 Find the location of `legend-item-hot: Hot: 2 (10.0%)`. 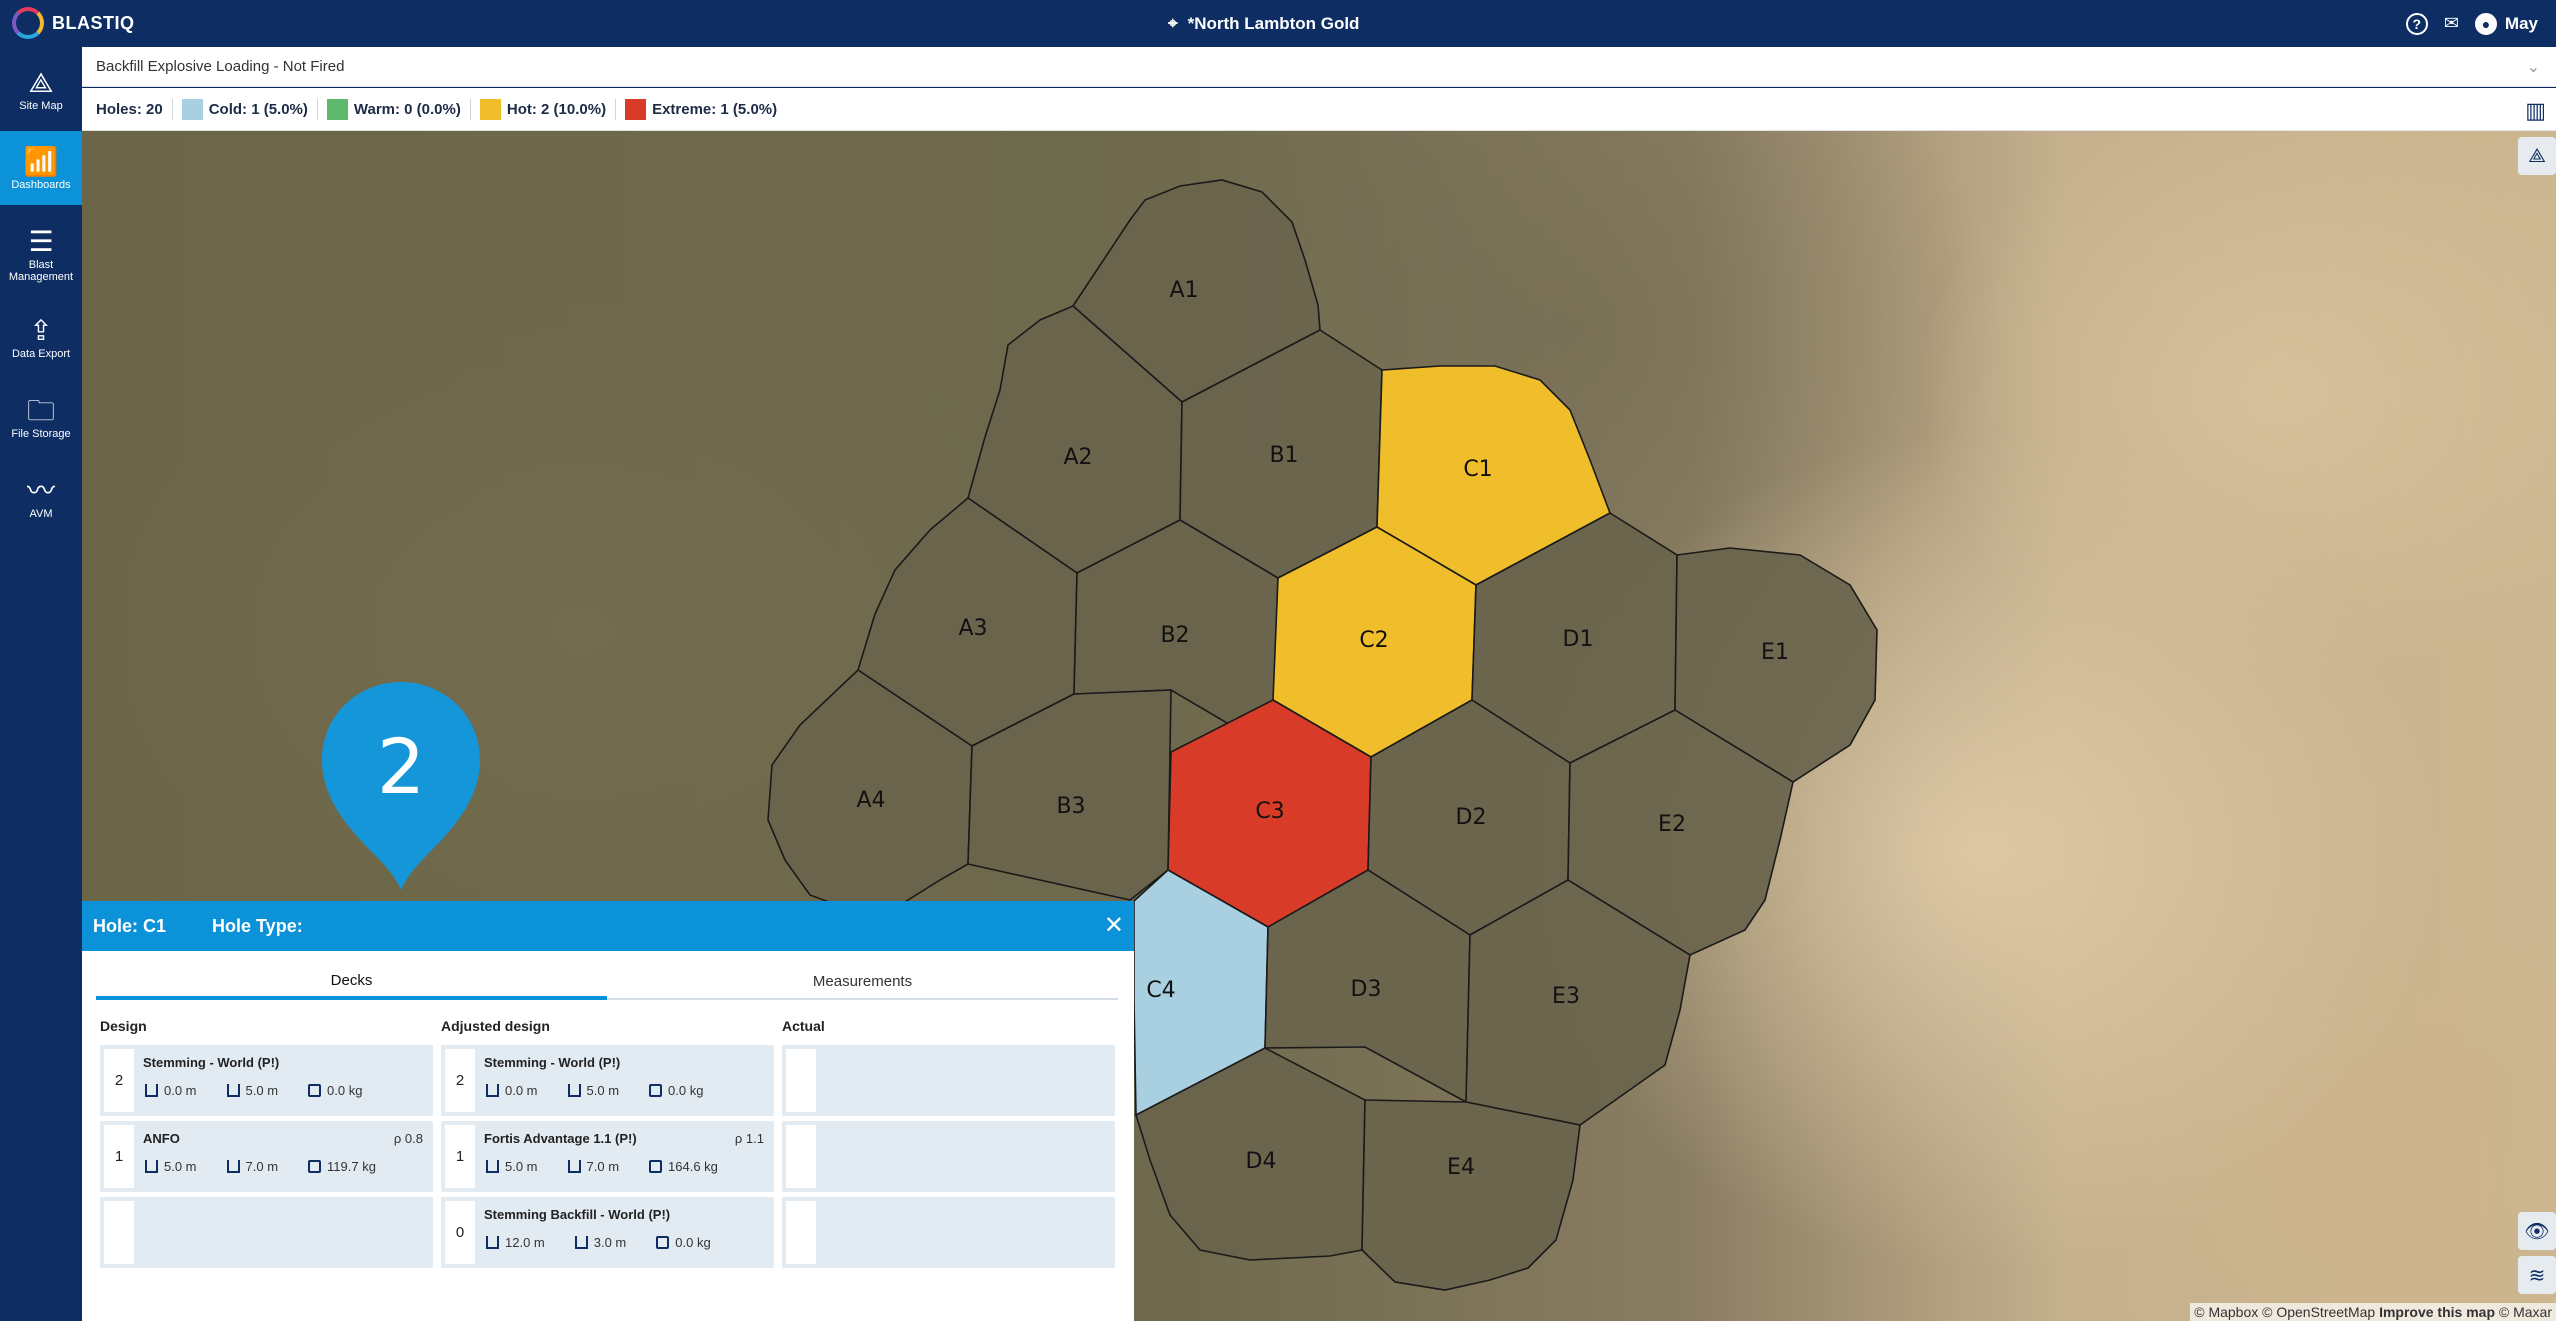

legend-item-hot: Hot: 2 (10.0%) is located at coordinates (542, 109).